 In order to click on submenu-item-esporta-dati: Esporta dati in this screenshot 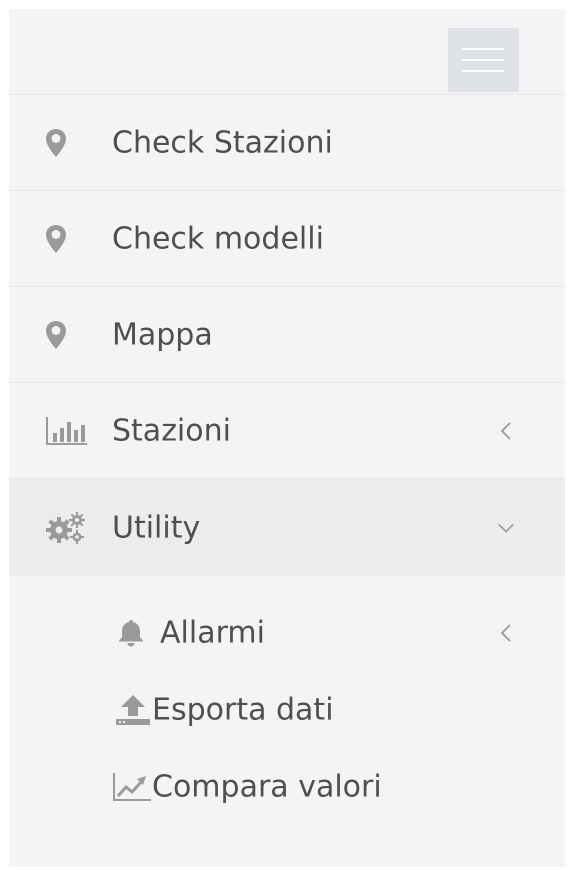, I will do `click(287, 710)`.